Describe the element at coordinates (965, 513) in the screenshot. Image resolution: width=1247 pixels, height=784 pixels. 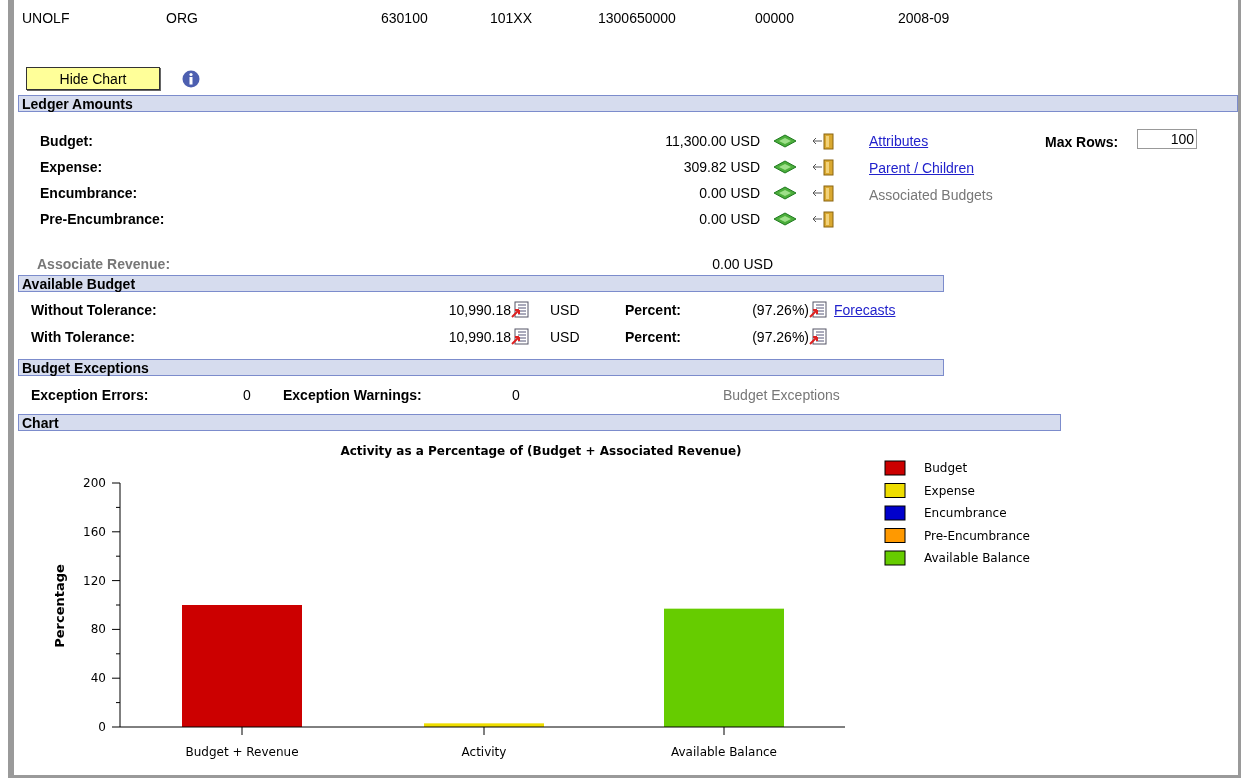
I see `legend-label: Encumbrance` at that location.